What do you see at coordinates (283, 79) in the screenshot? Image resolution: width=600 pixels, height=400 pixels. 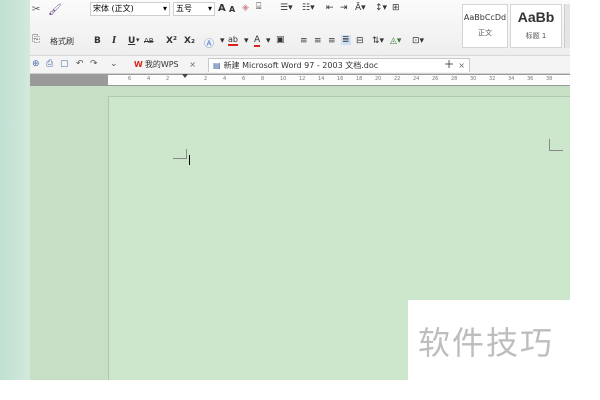 I see `ruler-tick-label: 10` at bounding box center [283, 79].